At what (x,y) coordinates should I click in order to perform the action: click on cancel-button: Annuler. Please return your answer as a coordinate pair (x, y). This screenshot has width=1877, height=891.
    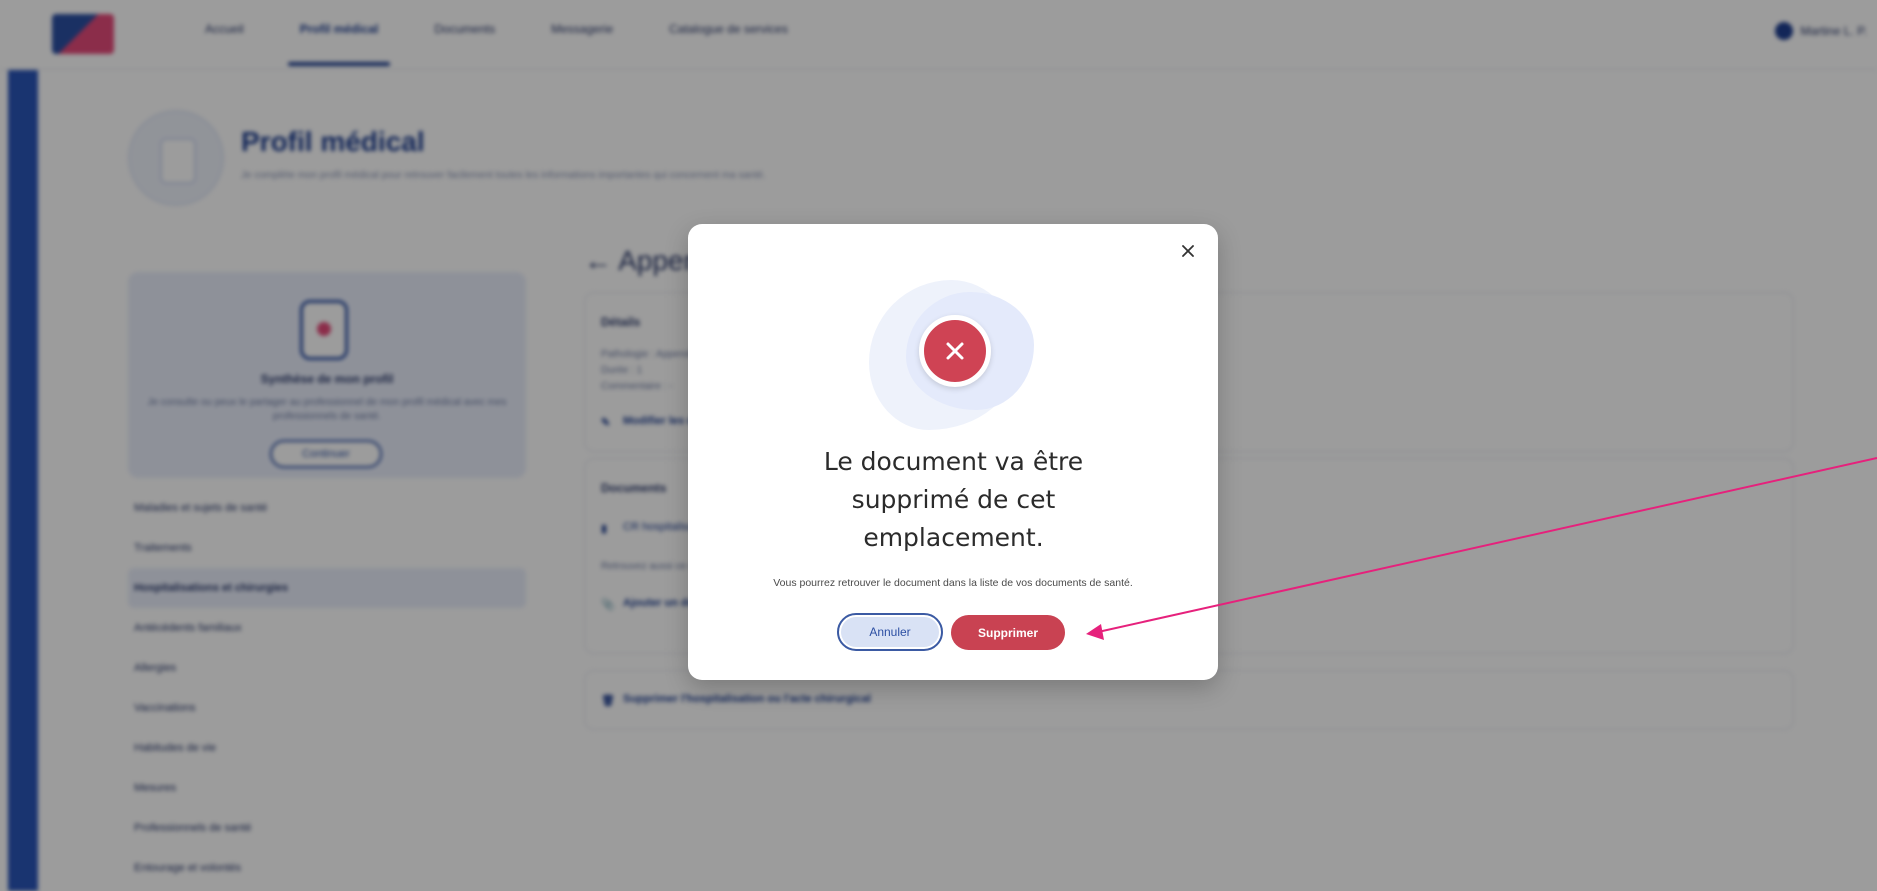
    Looking at the image, I should click on (890, 632).